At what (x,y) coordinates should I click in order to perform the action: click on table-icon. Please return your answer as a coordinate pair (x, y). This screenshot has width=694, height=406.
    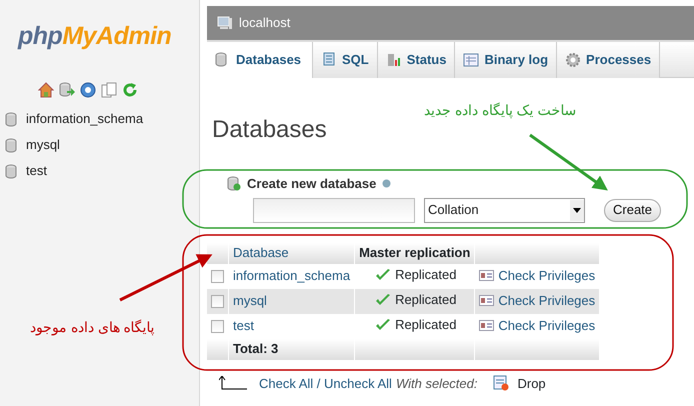
    Looking at the image, I should click on (471, 60).